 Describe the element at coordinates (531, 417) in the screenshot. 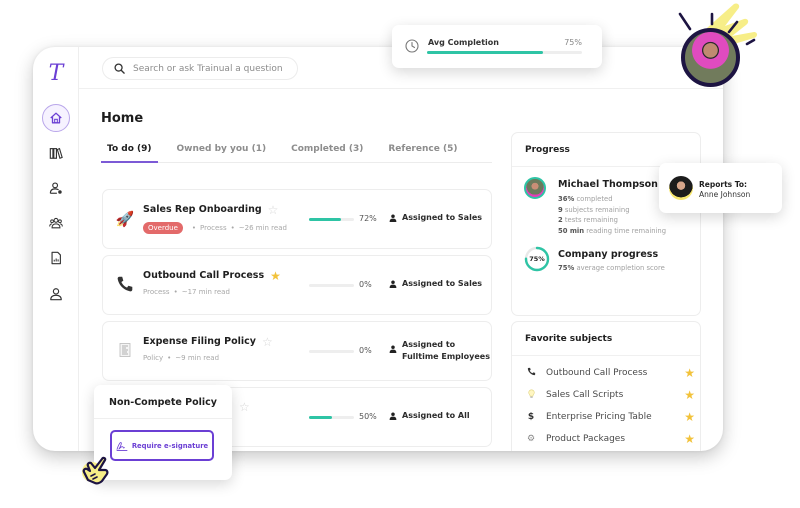

I see `dollar-icon: $` at that location.